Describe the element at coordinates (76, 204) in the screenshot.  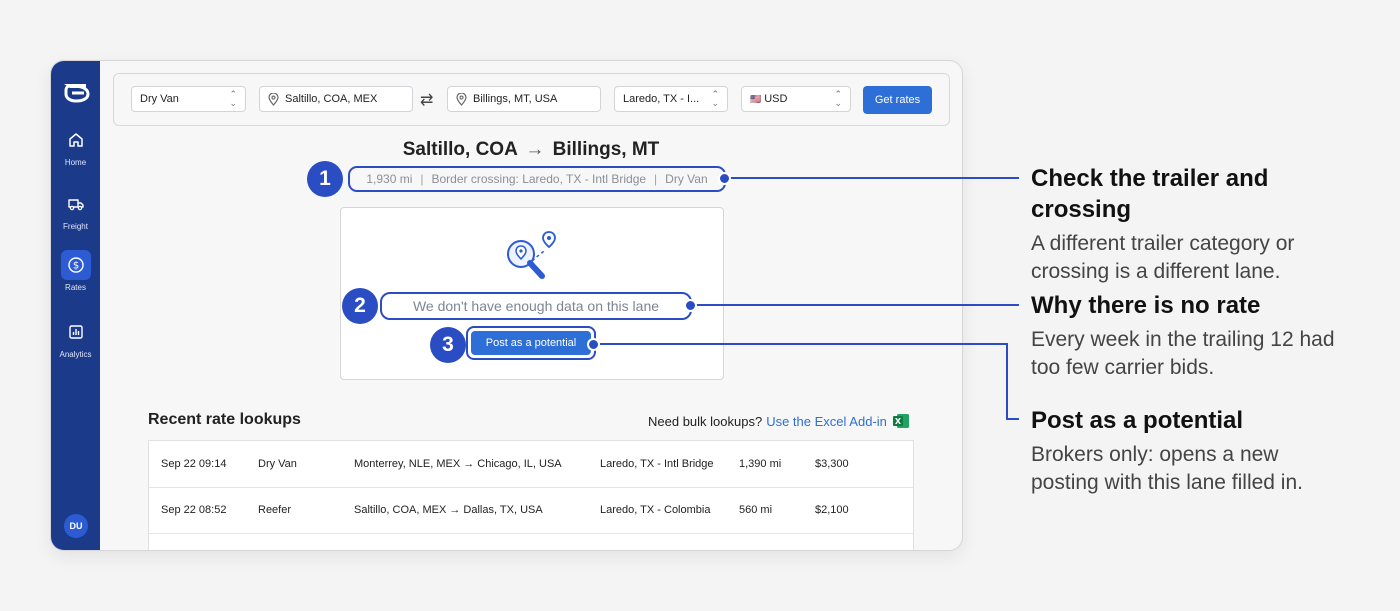
I see `truck-icon` at that location.